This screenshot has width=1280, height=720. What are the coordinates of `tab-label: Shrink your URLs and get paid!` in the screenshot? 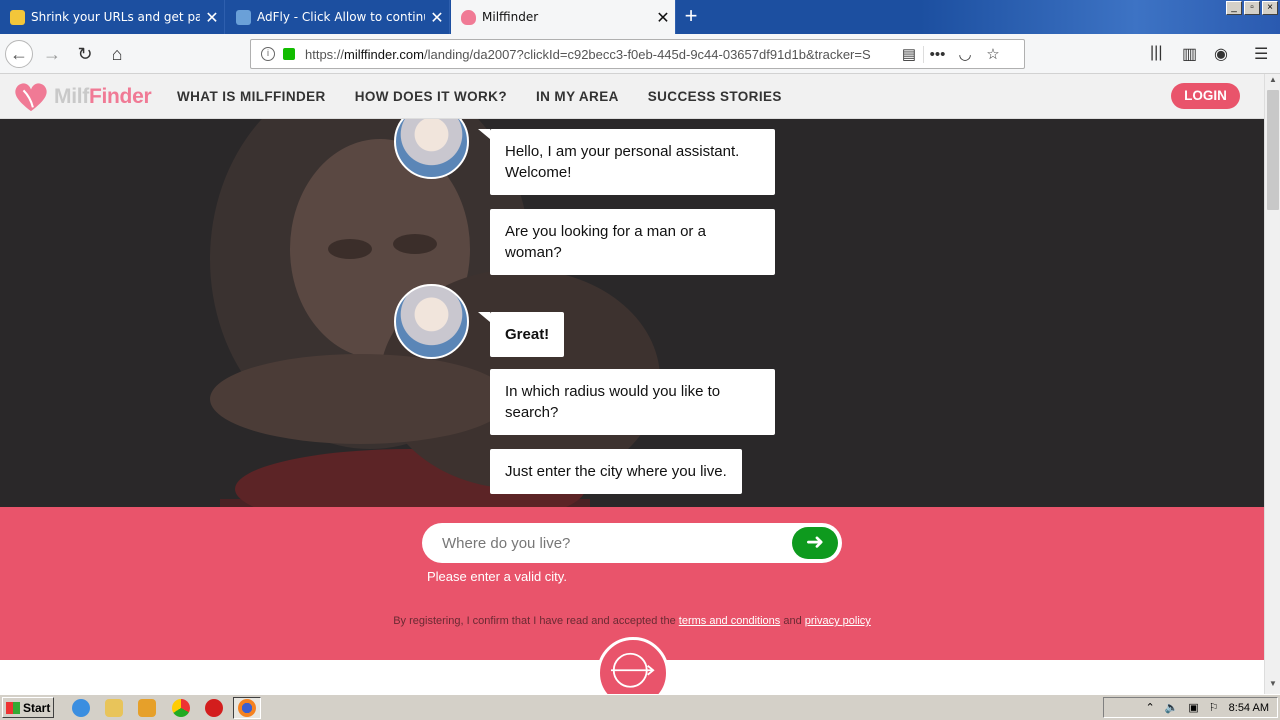 It's located at (115, 17).